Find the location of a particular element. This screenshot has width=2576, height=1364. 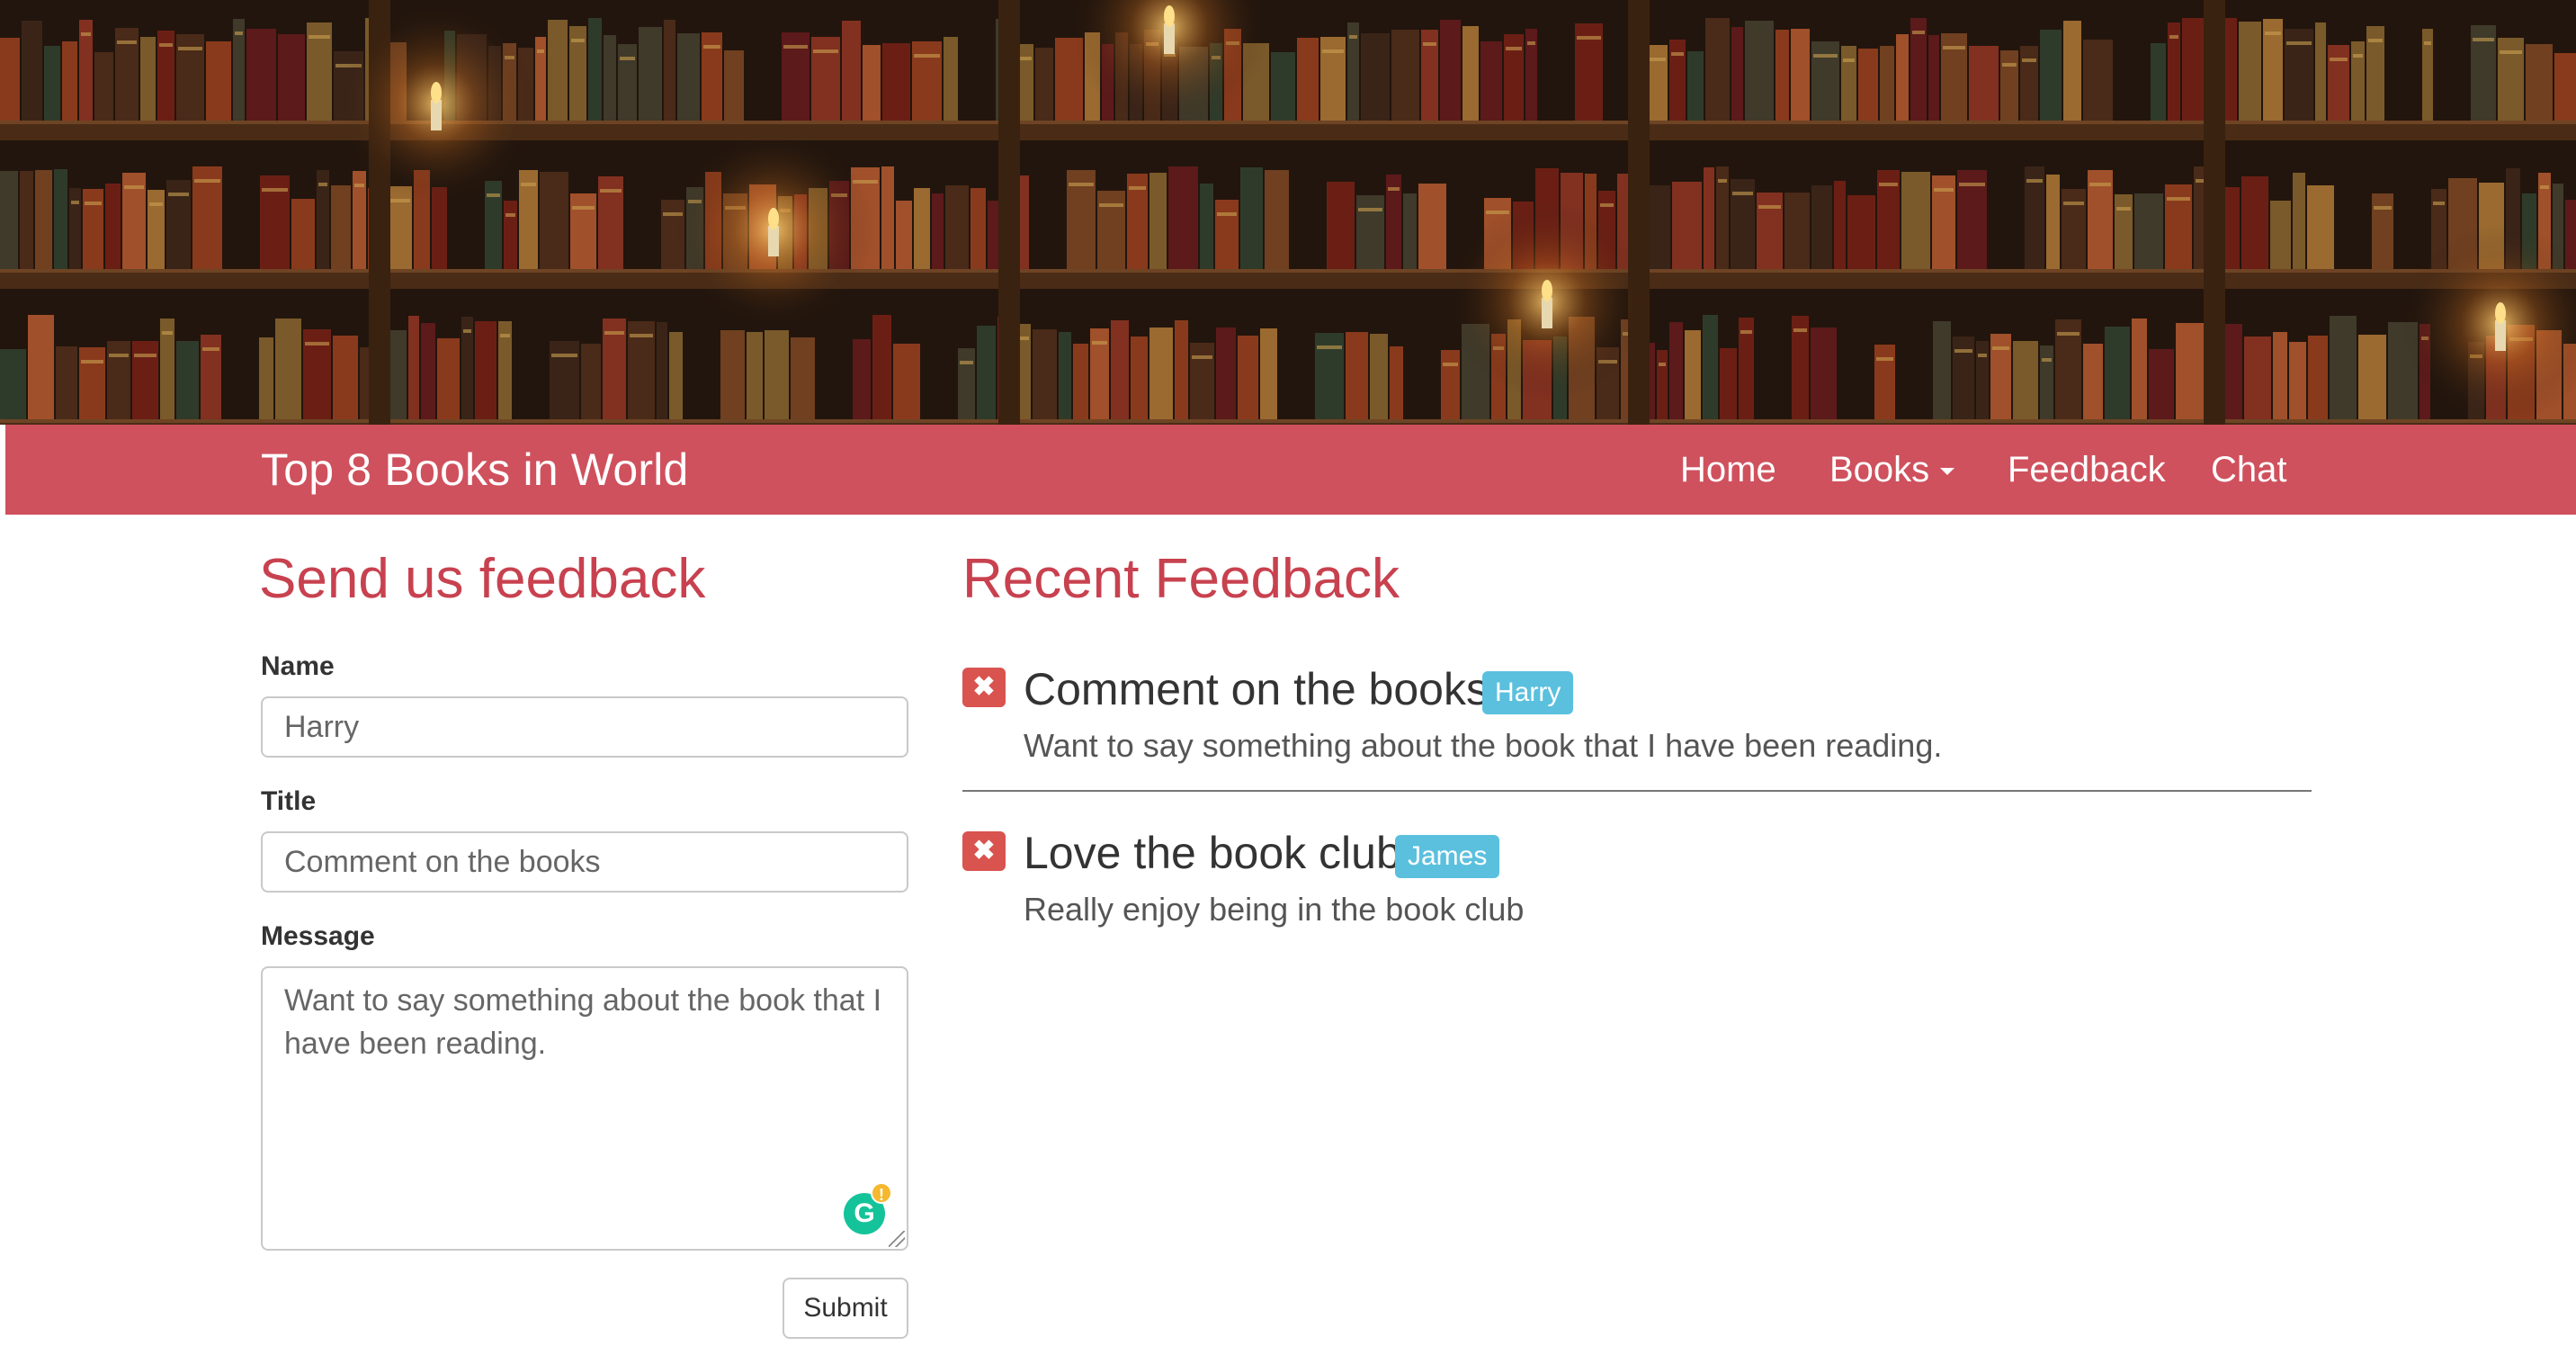

caret-down-icon is located at coordinates (1948, 472).